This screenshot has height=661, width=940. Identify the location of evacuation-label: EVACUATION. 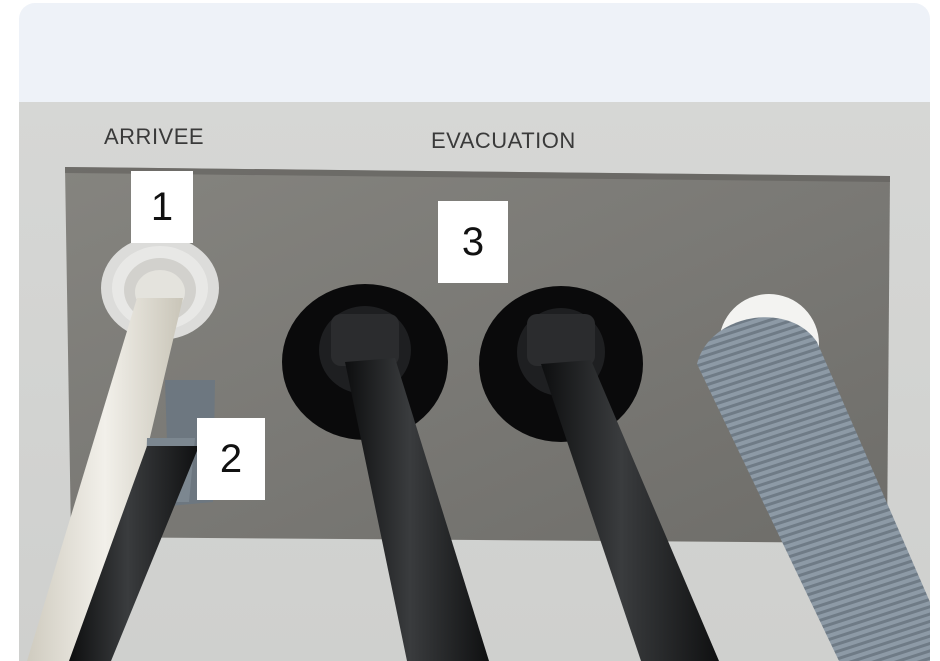
(503, 140).